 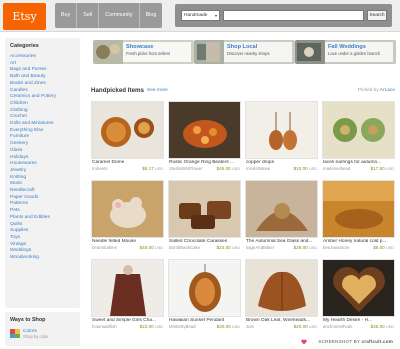 I want to click on category-link: Supplies, so click(x=42, y=231).